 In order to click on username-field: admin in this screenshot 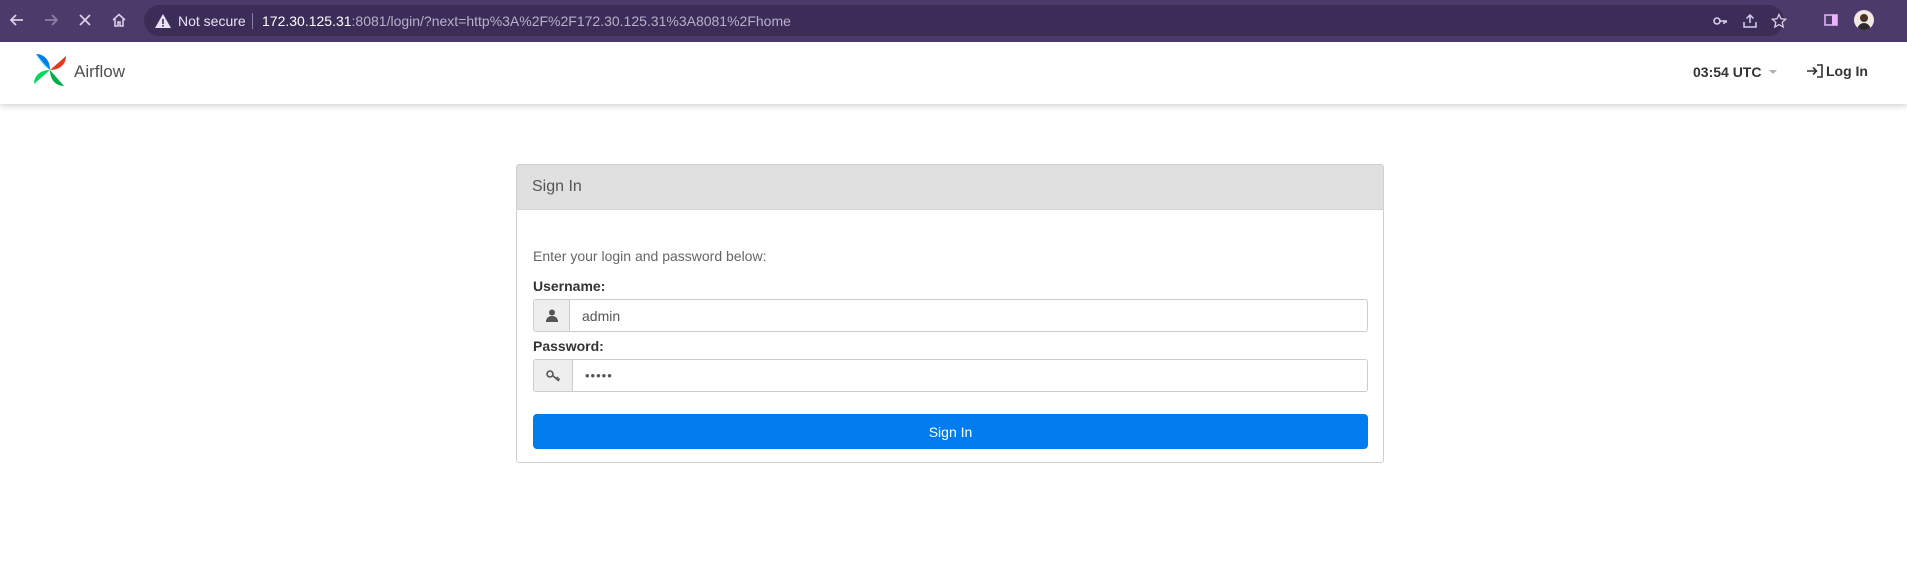, I will do `click(950, 315)`.